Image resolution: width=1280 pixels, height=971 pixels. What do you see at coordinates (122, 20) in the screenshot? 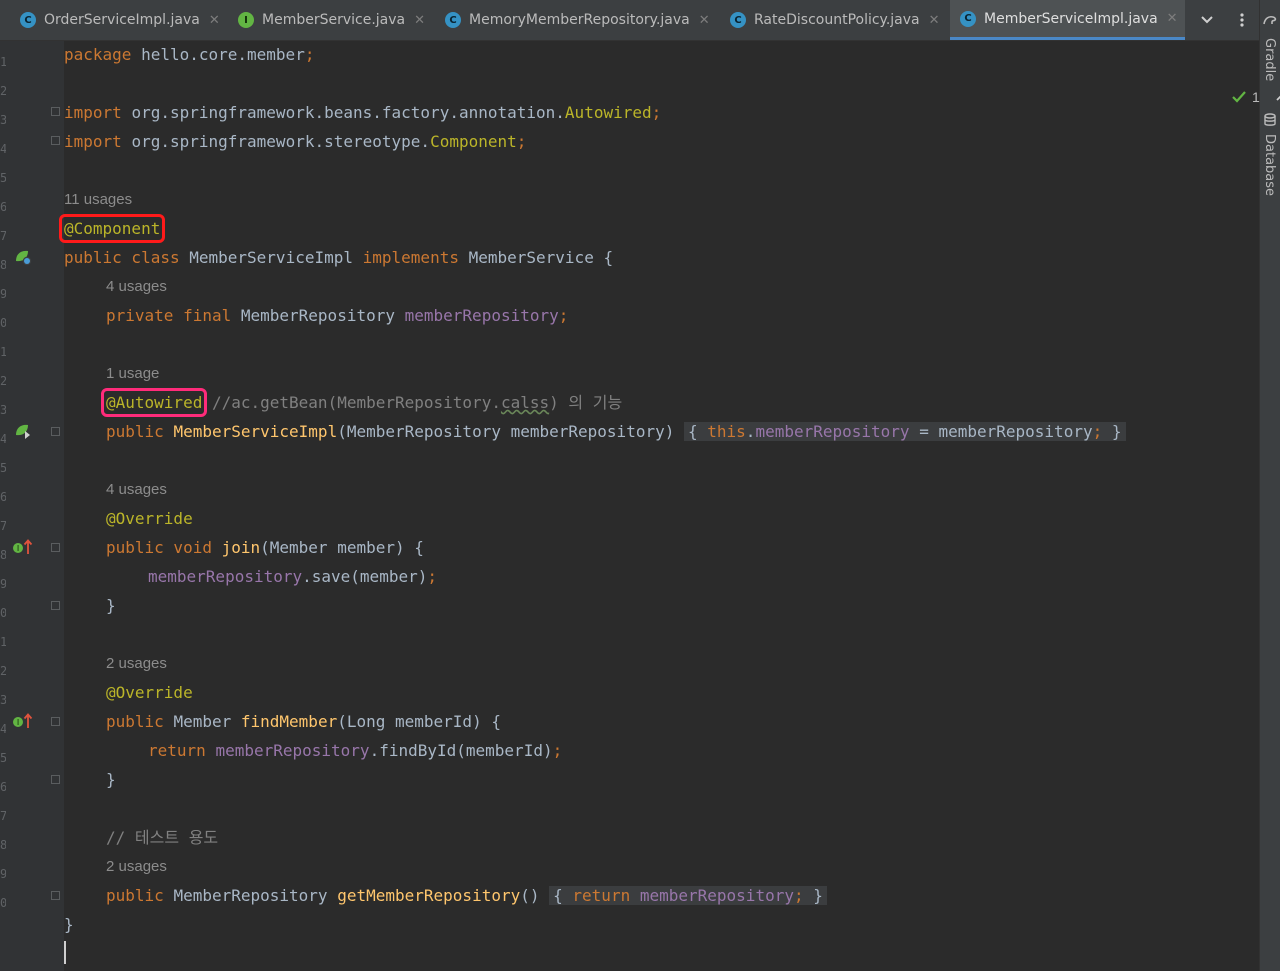
I see `tab-label: OrderServiceImpl.java` at bounding box center [122, 20].